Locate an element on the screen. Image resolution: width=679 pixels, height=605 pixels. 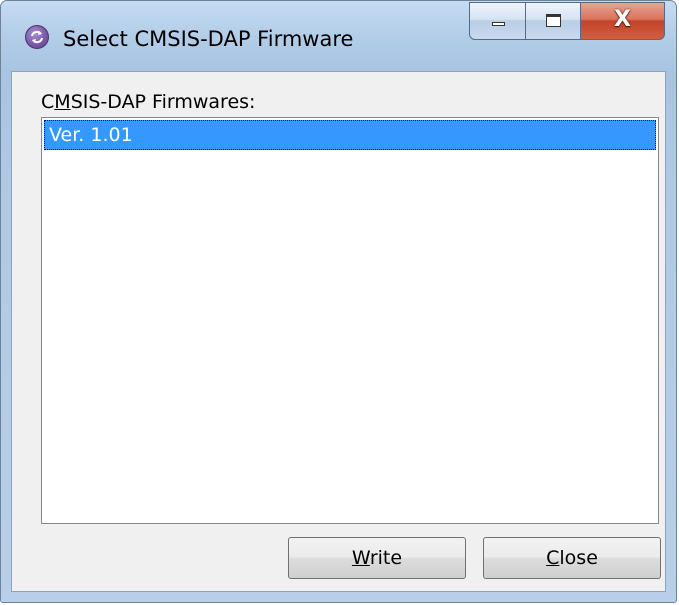
minimize-icon is located at coordinates (498, 24).